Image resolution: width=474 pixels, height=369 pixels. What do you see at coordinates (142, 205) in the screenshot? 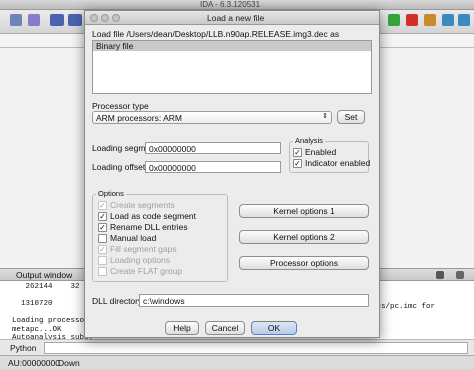
I see `create-segments-label: Create segments` at bounding box center [142, 205].